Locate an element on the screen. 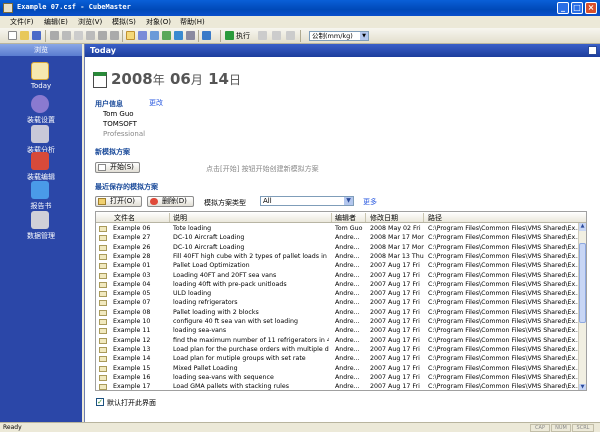  scroll-down-icon: ▼ is located at coordinates (582, 387).